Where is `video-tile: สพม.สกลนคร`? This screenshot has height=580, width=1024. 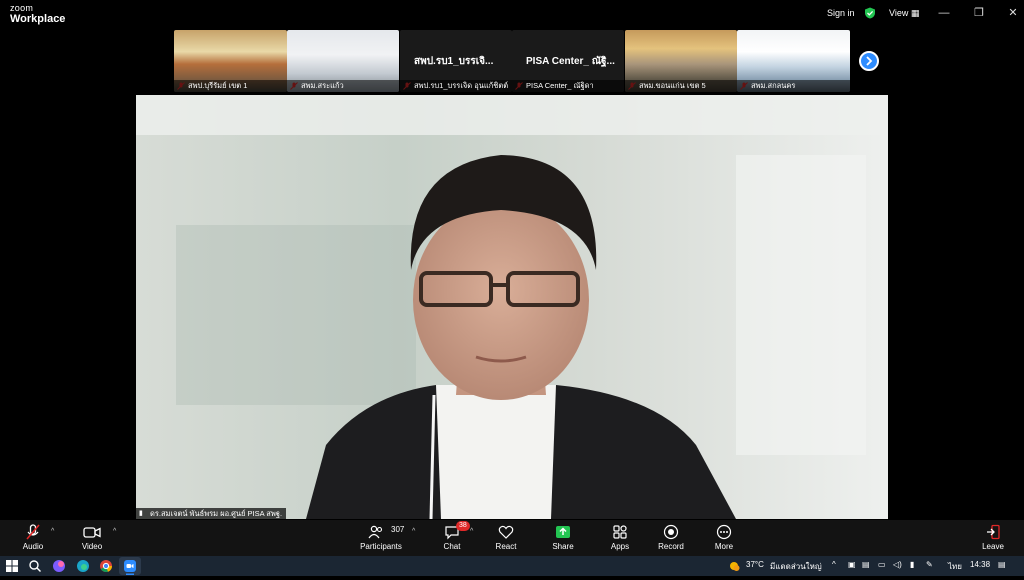 video-tile: สพม.สกลนคร is located at coordinates (793, 61).